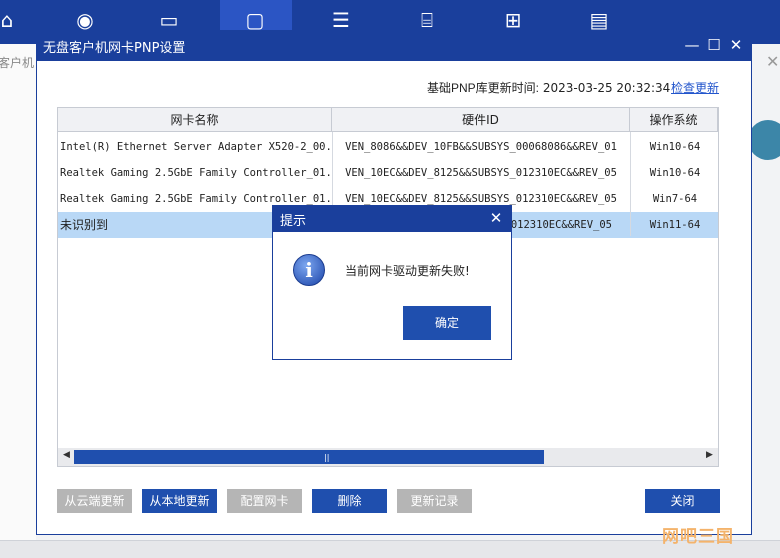 The width and height of the screenshot is (780, 558). What do you see at coordinates (327, 457) in the screenshot?
I see `scrollbar-grip-icon: ||` at bounding box center [327, 457].